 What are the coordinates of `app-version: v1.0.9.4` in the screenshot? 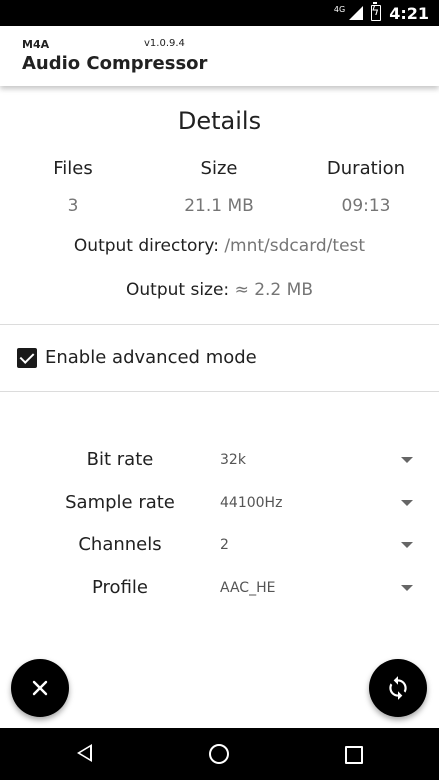 It's located at (164, 43).